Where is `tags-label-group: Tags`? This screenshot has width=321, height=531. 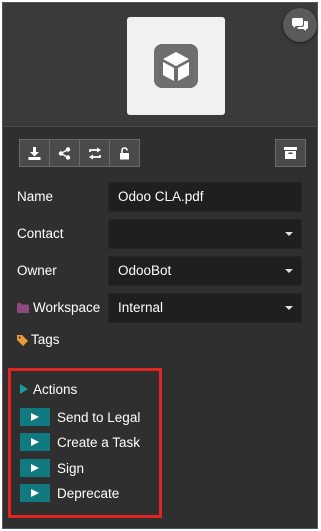 tags-label-group: Tags is located at coordinates (38, 340).